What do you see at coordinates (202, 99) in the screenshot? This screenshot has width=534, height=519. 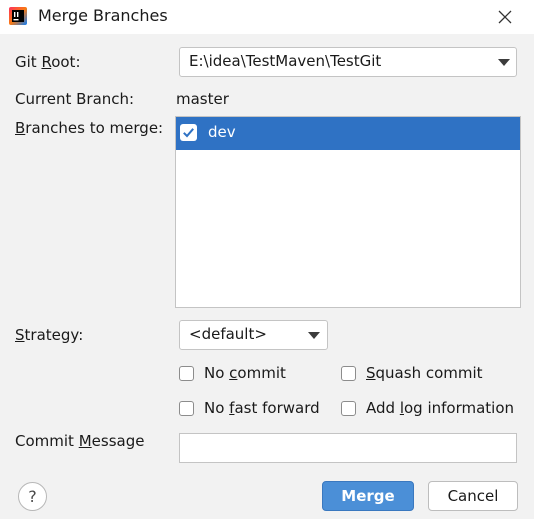 I see `current-branch-value: master` at bounding box center [202, 99].